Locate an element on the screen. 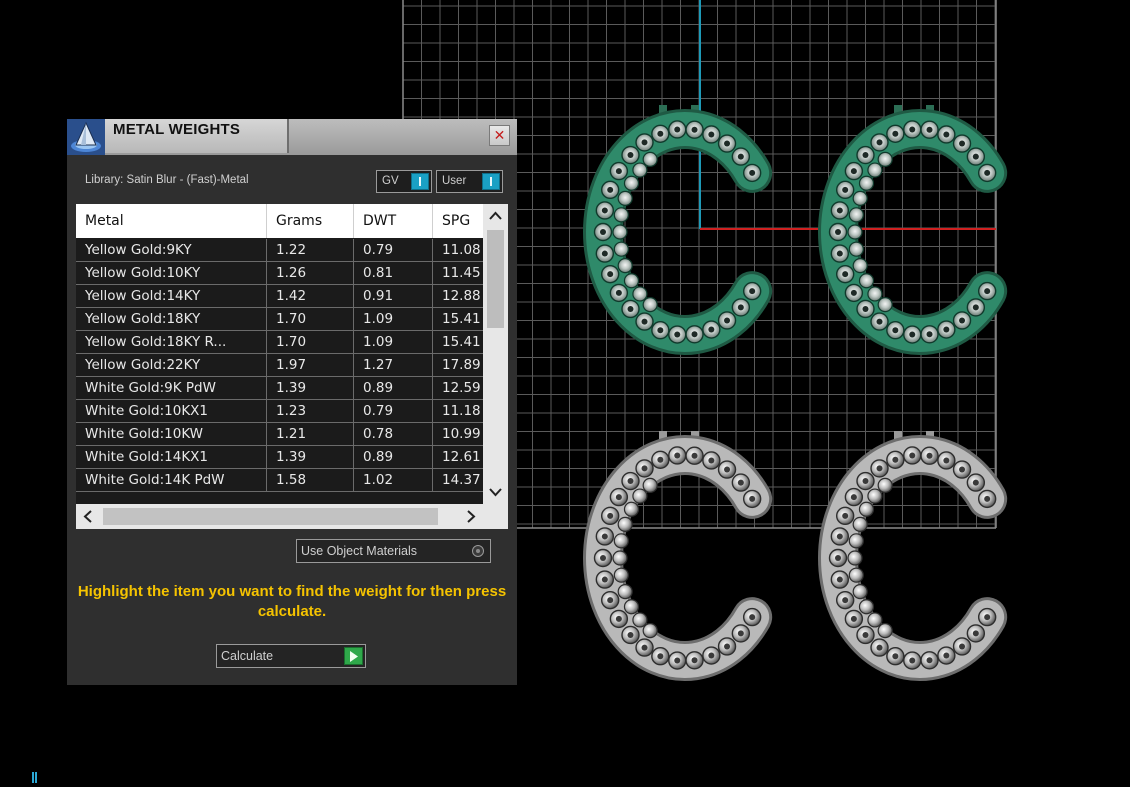  use-object-materials-toggle: Use Object Materials is located at coordinates (393, 551).